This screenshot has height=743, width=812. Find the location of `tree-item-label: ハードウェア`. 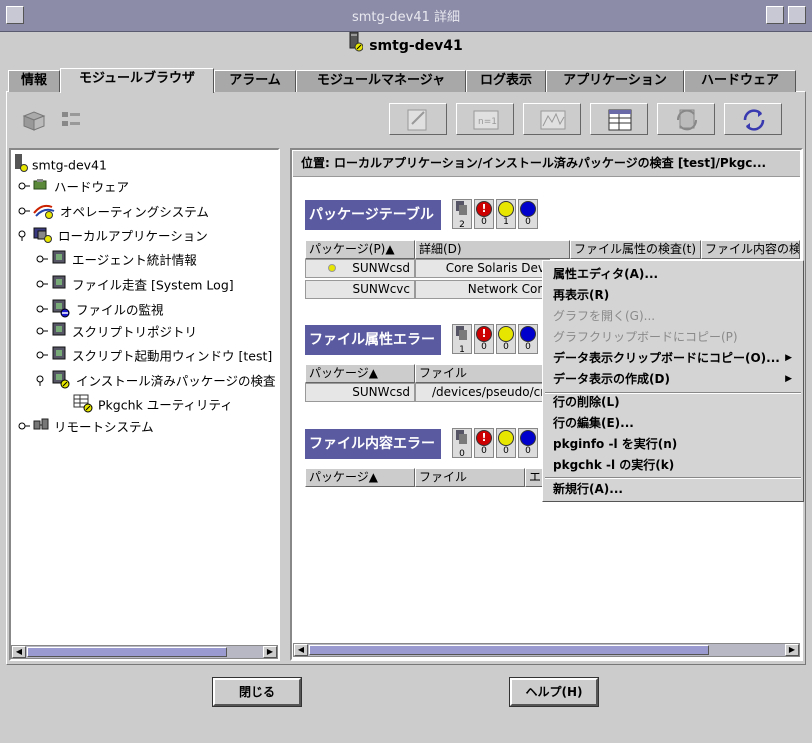

tree-item-label: ハードウェア is located at coordinates (92, 187).